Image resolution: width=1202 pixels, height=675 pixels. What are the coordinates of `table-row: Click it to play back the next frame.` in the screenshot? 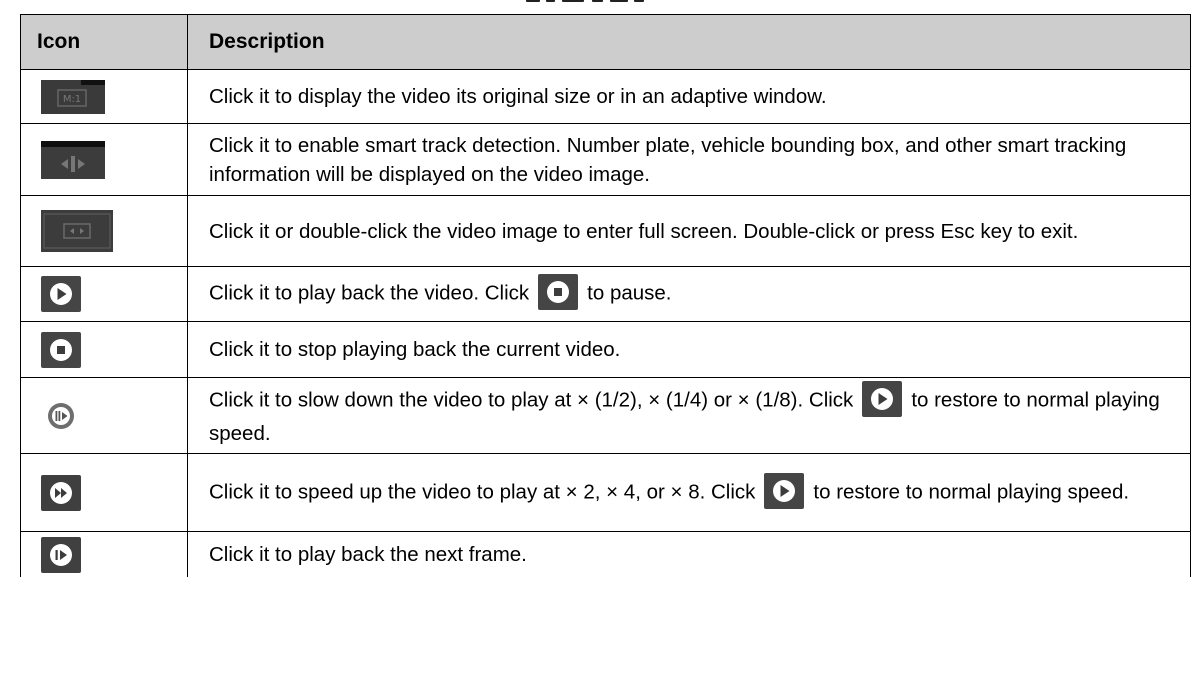 It's located at (605, 554).